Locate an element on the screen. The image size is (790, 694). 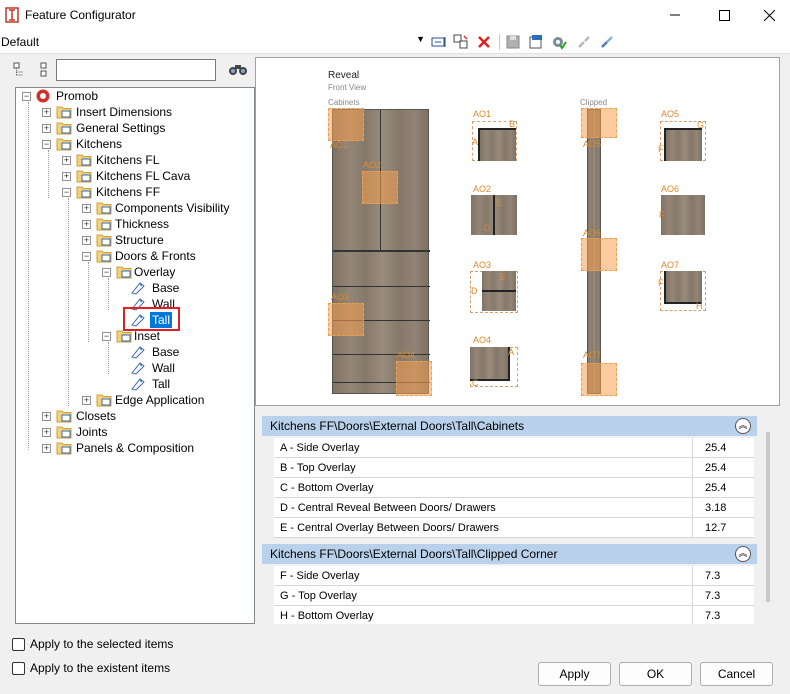
tree-node-inset-wall: Wall is located at coordinates (163, 368).